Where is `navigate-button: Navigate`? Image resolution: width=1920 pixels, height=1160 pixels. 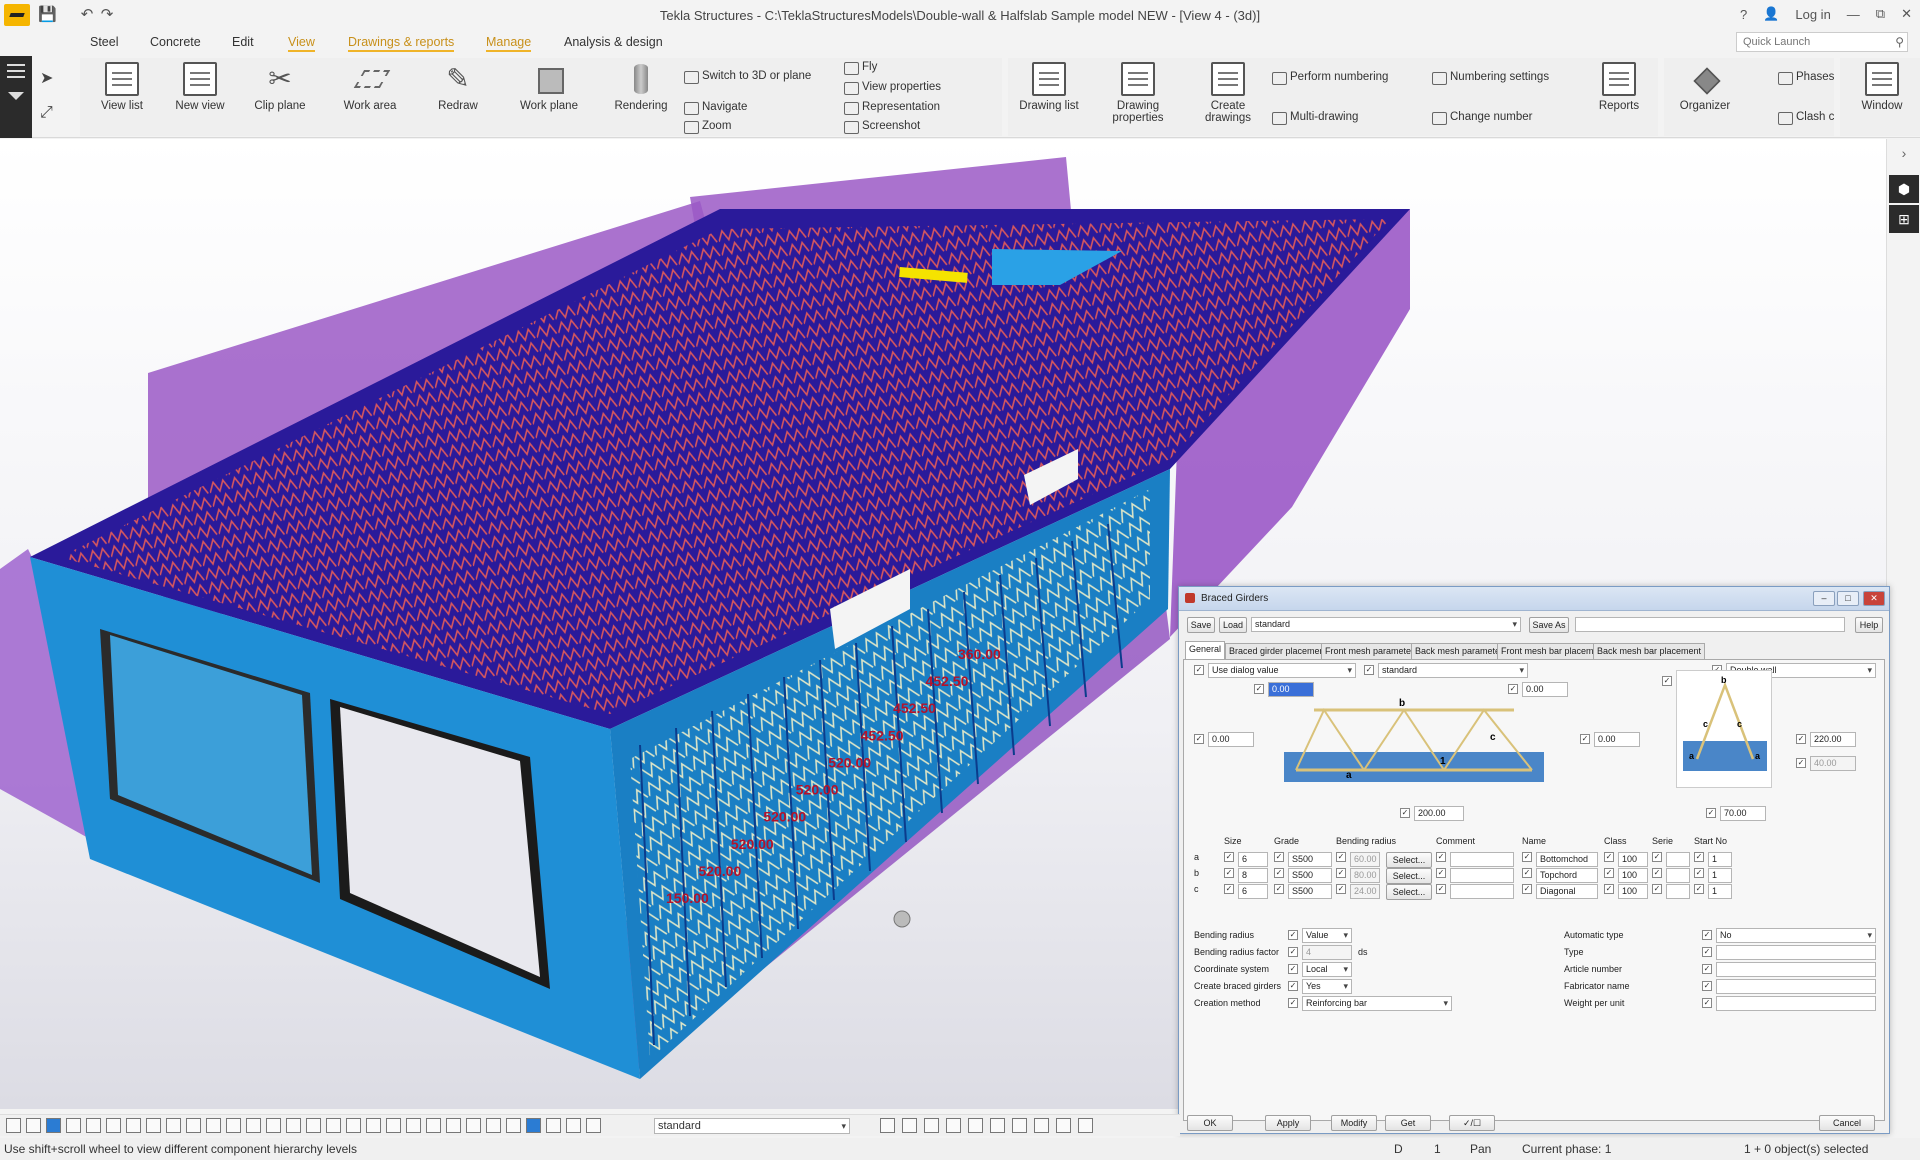
navigate-button: Navigate is located at coordinates (714, 108).